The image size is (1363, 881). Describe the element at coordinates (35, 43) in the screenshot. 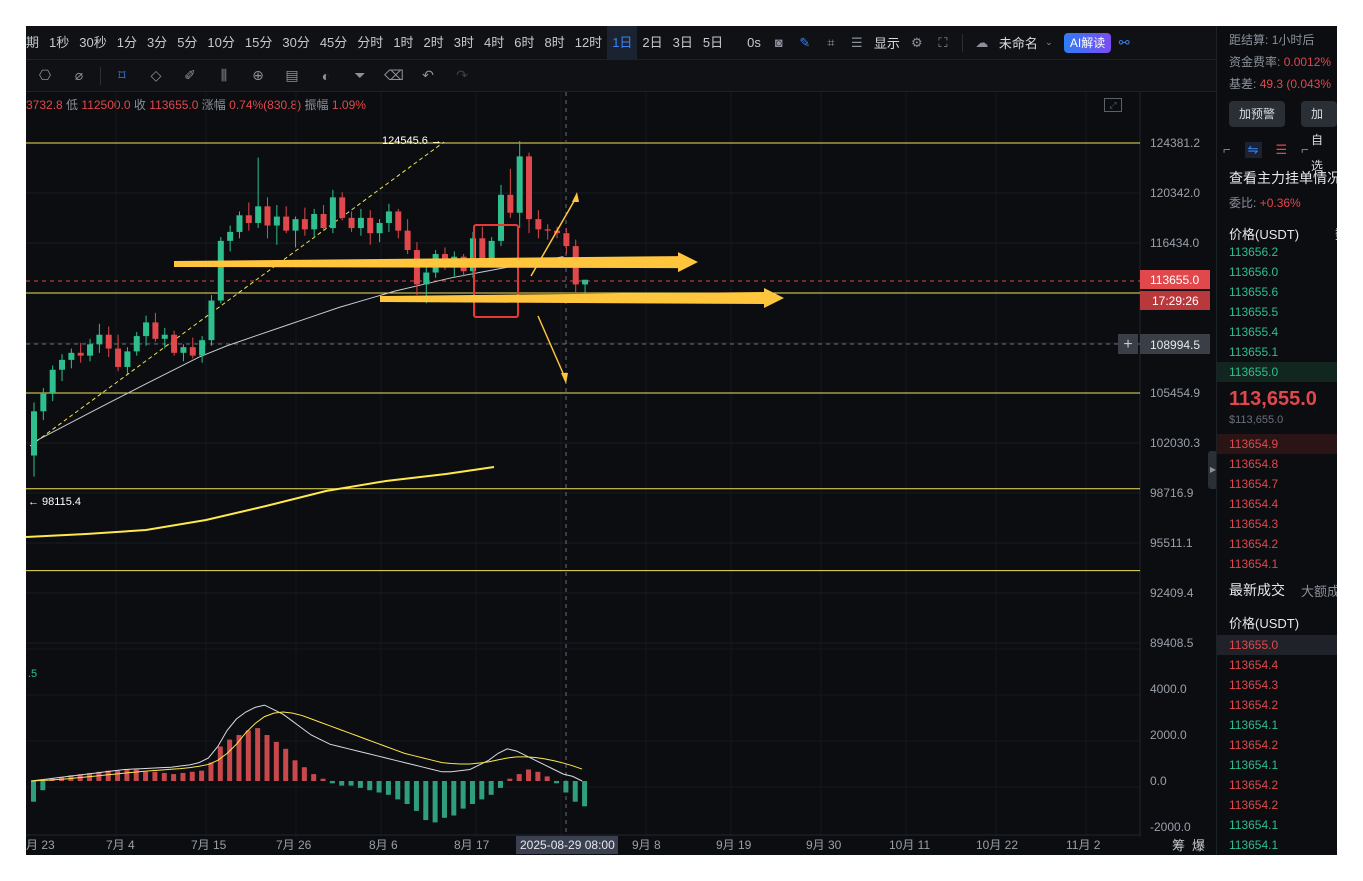

I see `timeframe-partial: 期` at that location.